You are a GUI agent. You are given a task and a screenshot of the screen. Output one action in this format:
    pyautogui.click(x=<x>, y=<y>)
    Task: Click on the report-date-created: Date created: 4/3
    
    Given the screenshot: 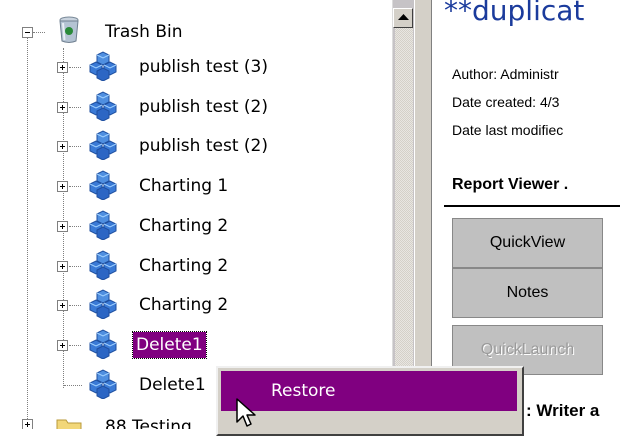 What is the action you would take?
    pyautogui.click(x=506, y=102)
    